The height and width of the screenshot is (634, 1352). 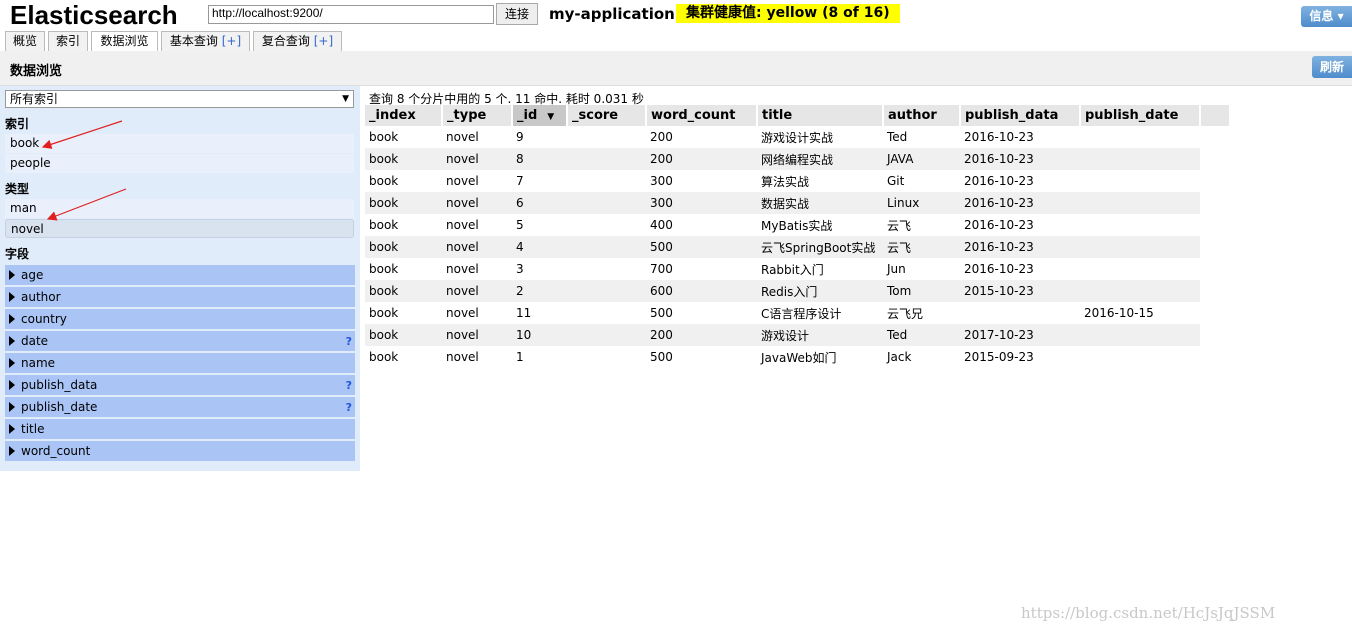 What do you see at coordinates (702, 115) in the screenshot?
I see `column-header-word-count: word_count` at bounding box center [702, 115].